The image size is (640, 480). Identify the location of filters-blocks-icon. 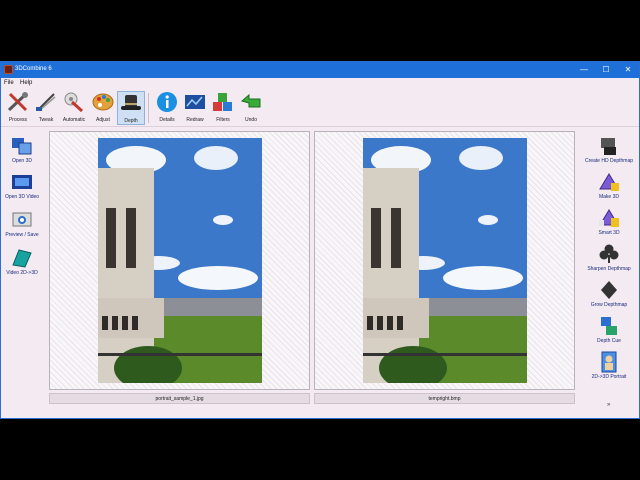
(223, 102).